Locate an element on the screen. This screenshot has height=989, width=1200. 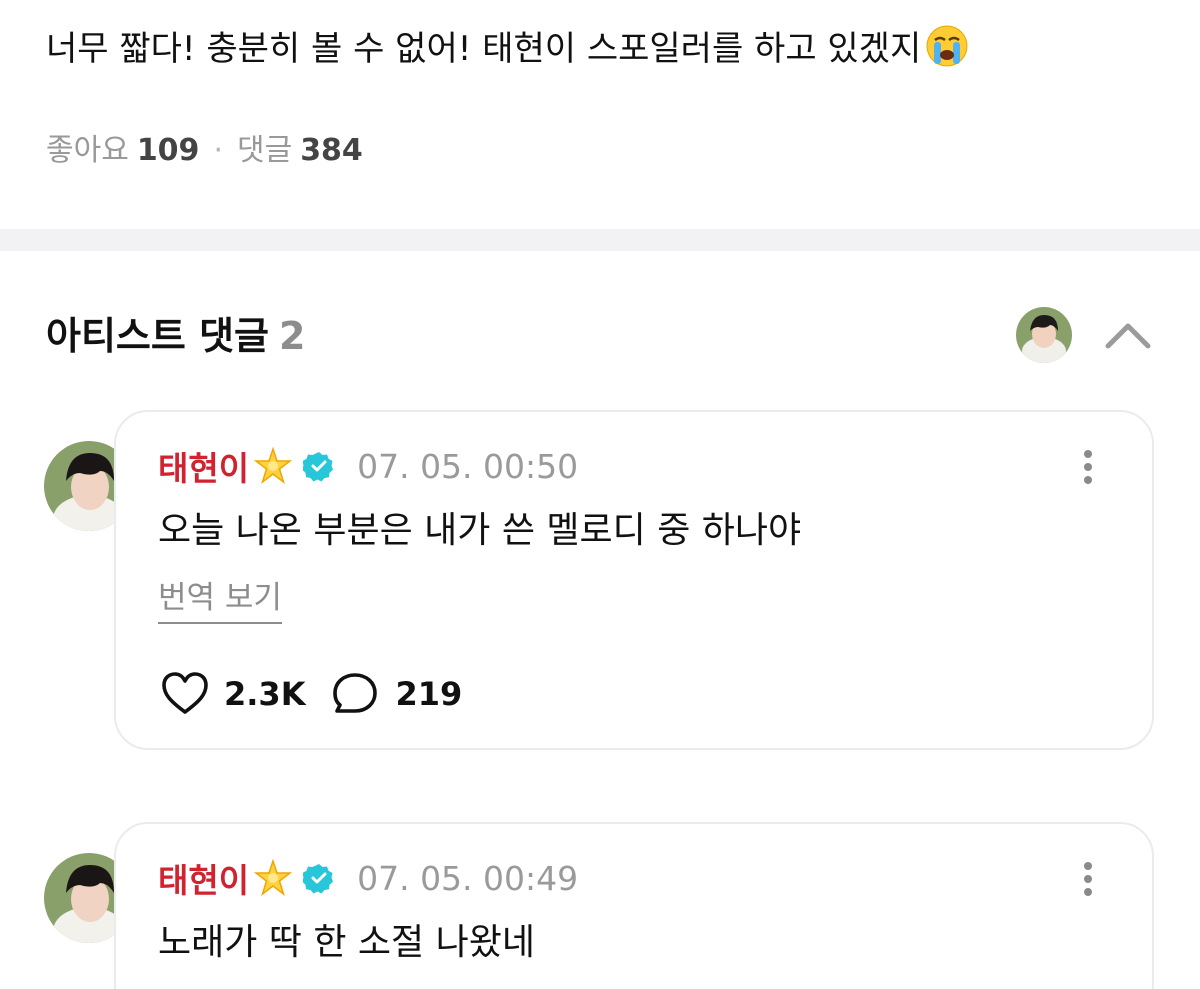
post-text: 너무 짧다! 충분히 볼 수 없어! 태현이 스포일러를 하고 있겠지 is located at coordinates (507, 48).